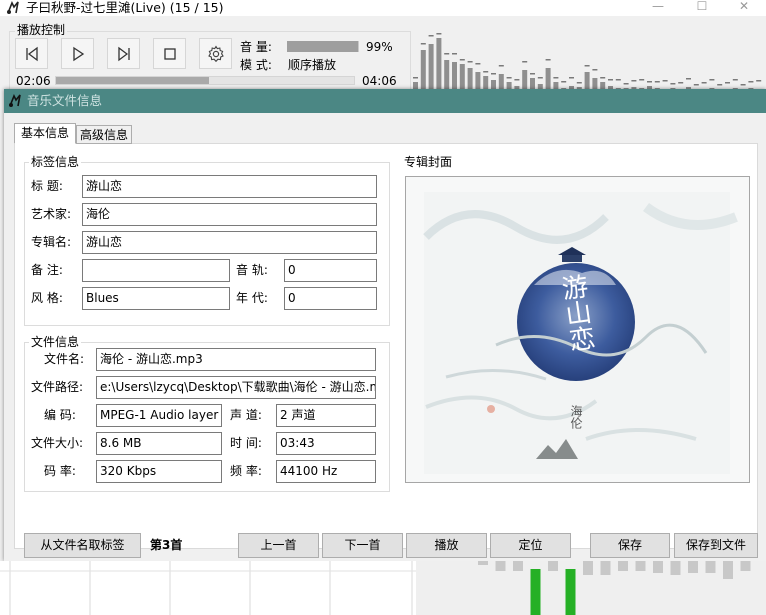  I want to click on locate-button: 定位, so click(530, 545).